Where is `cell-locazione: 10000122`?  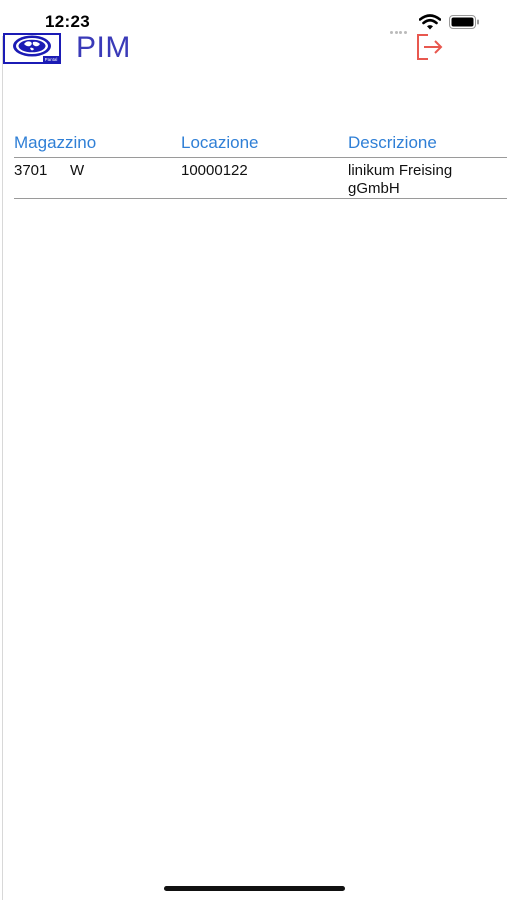
cell-locazione: 10000122 is located at coordinates (214, 170).